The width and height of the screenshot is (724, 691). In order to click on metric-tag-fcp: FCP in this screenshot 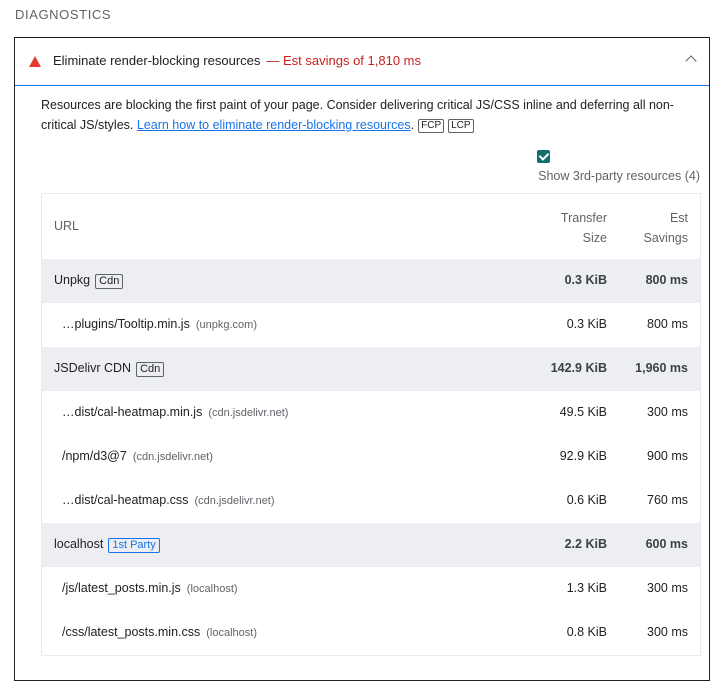, I will do `click(431, 126)`.